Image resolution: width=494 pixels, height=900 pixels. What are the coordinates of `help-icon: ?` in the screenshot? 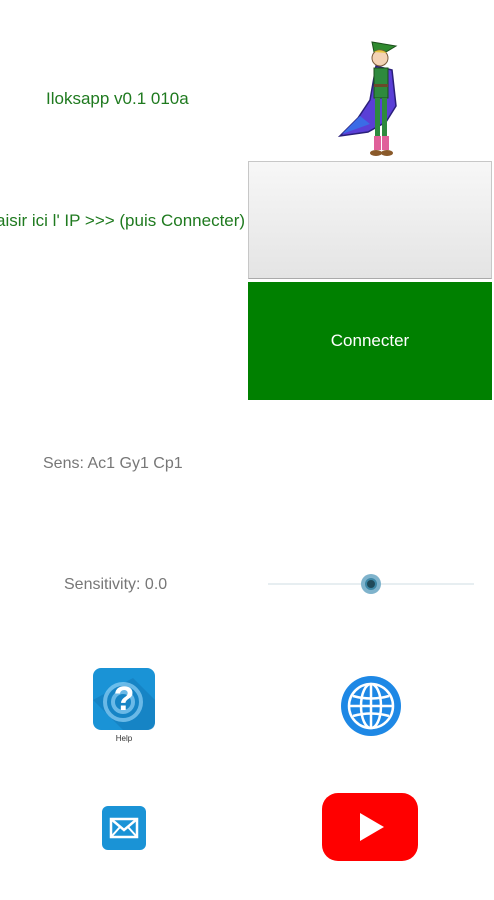 It's located at (124, 699).